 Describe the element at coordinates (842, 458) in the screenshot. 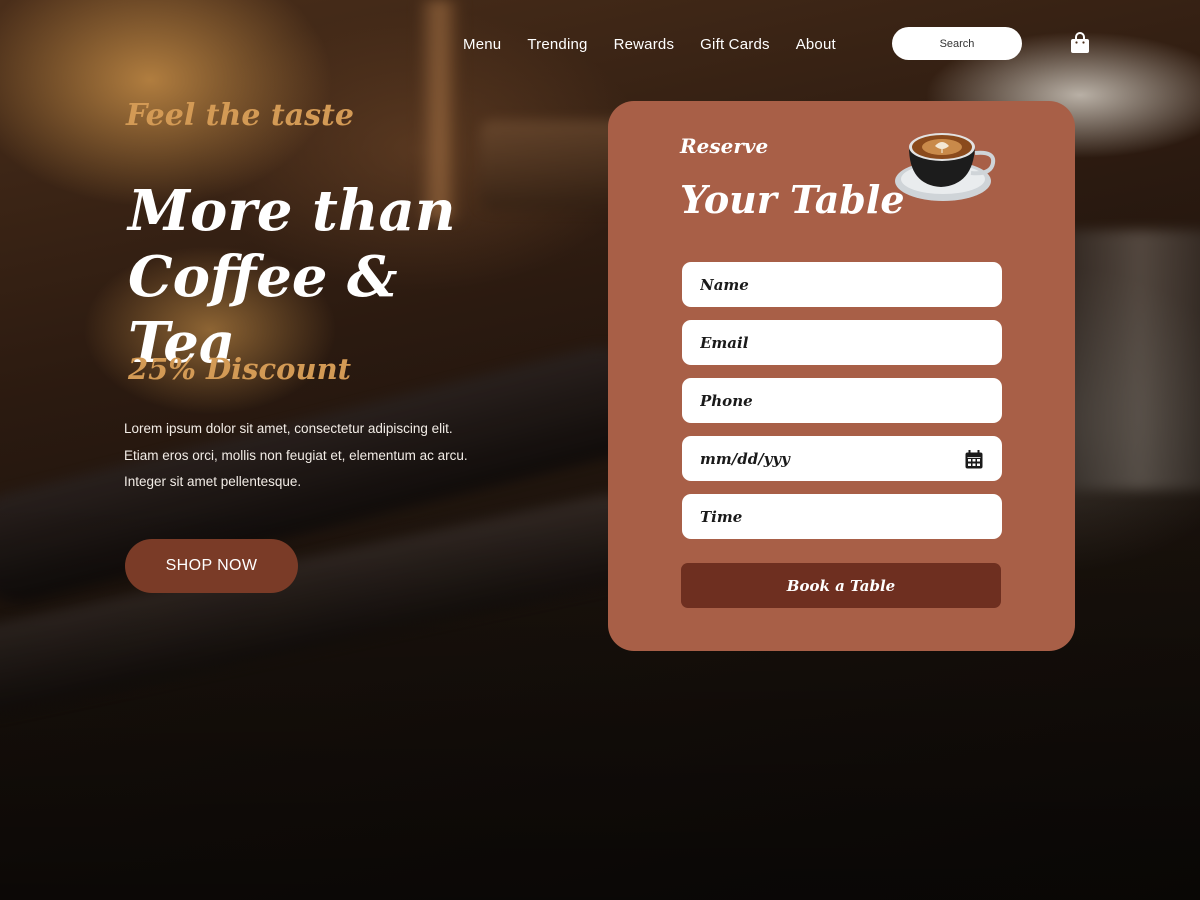

I see `date-field` at that location.